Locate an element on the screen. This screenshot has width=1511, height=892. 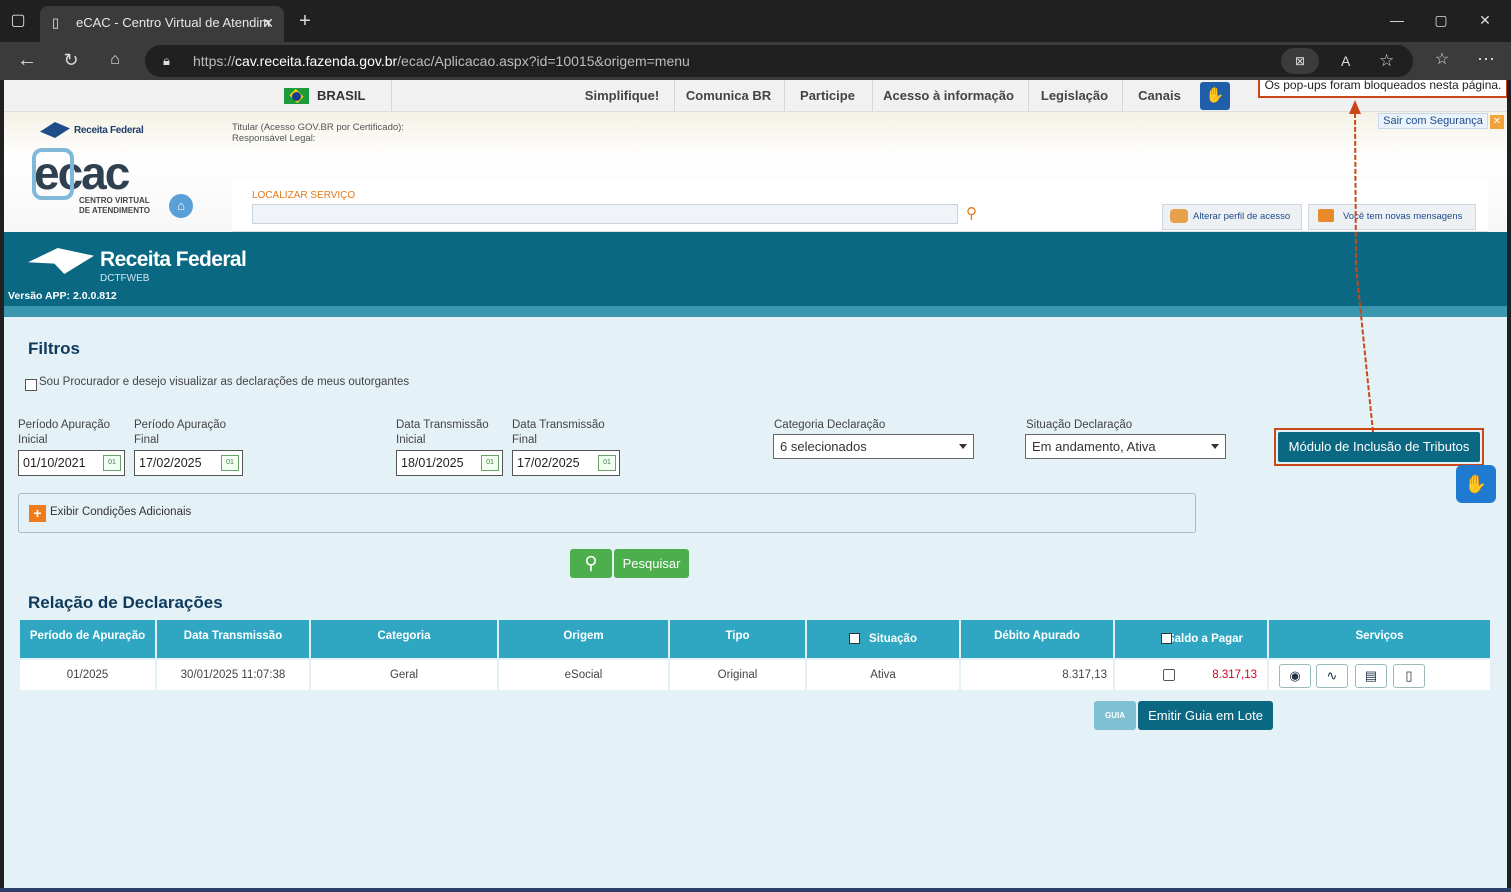
favorites-icon: ☆ is located at coordinates (1442, 60).